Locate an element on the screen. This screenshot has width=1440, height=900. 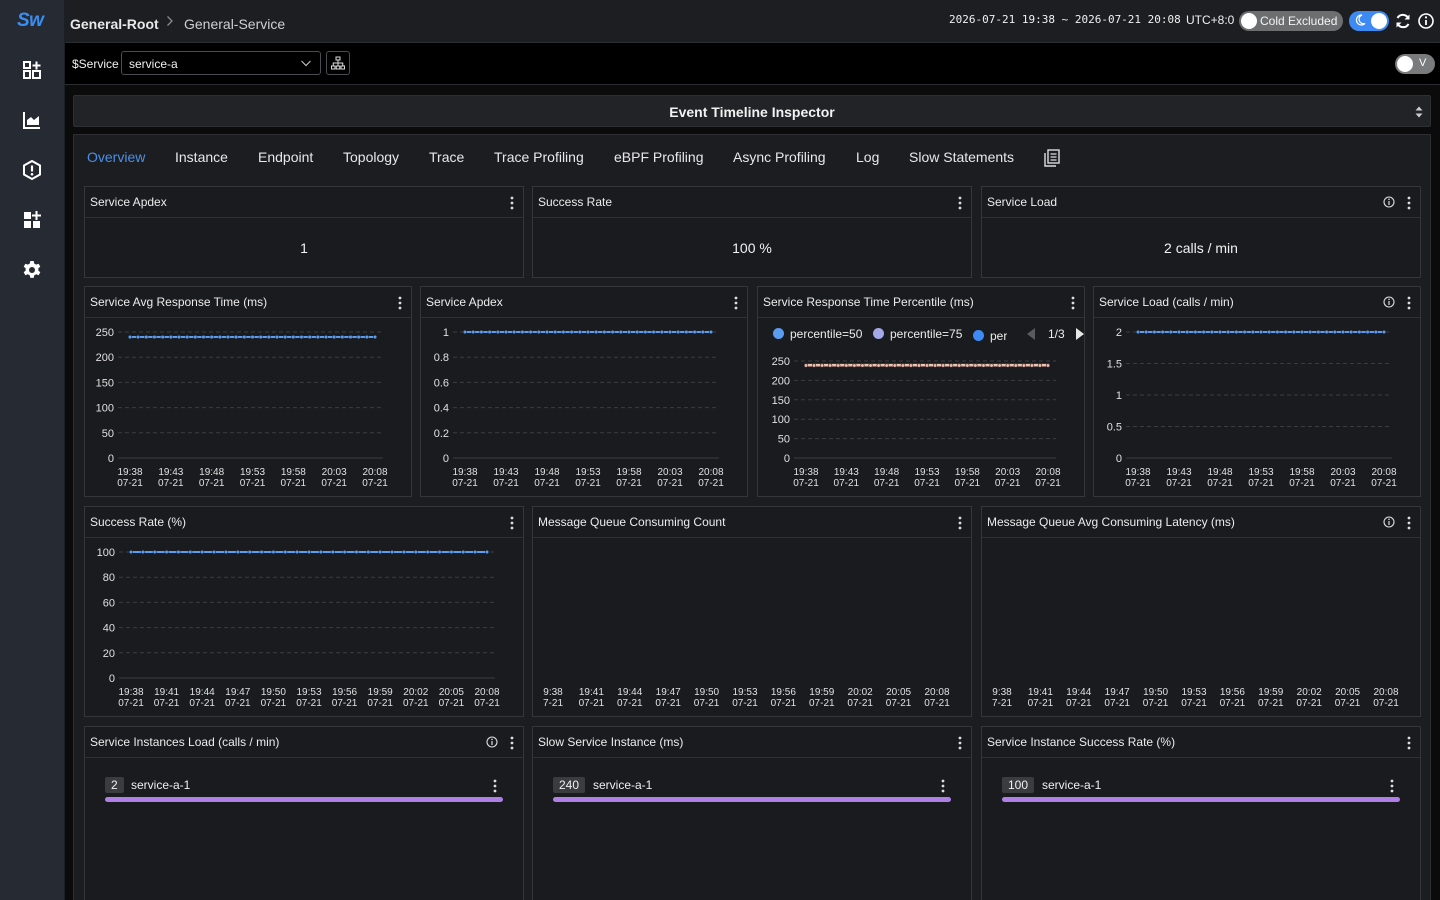
skywalking-logo: Sw is located at coordinates (30, 21).